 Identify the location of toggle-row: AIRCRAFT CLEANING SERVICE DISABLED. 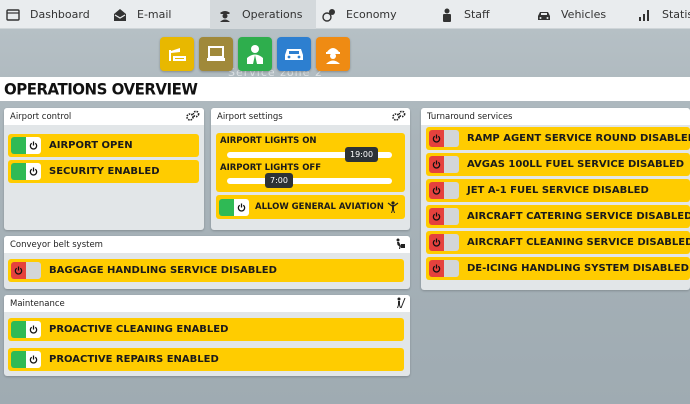
(558, 242).